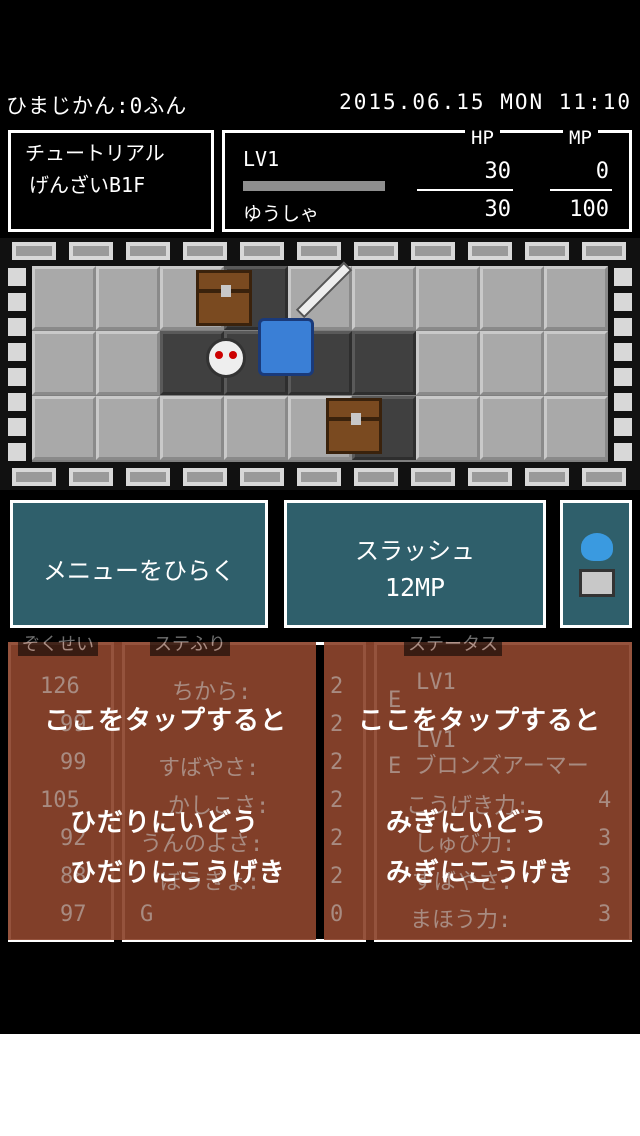  What do you see at coordinates (480, 873) in the screenshot?
I see `right-tutorial-line3: みぎにこうげき` at bounding box center [480, 873].